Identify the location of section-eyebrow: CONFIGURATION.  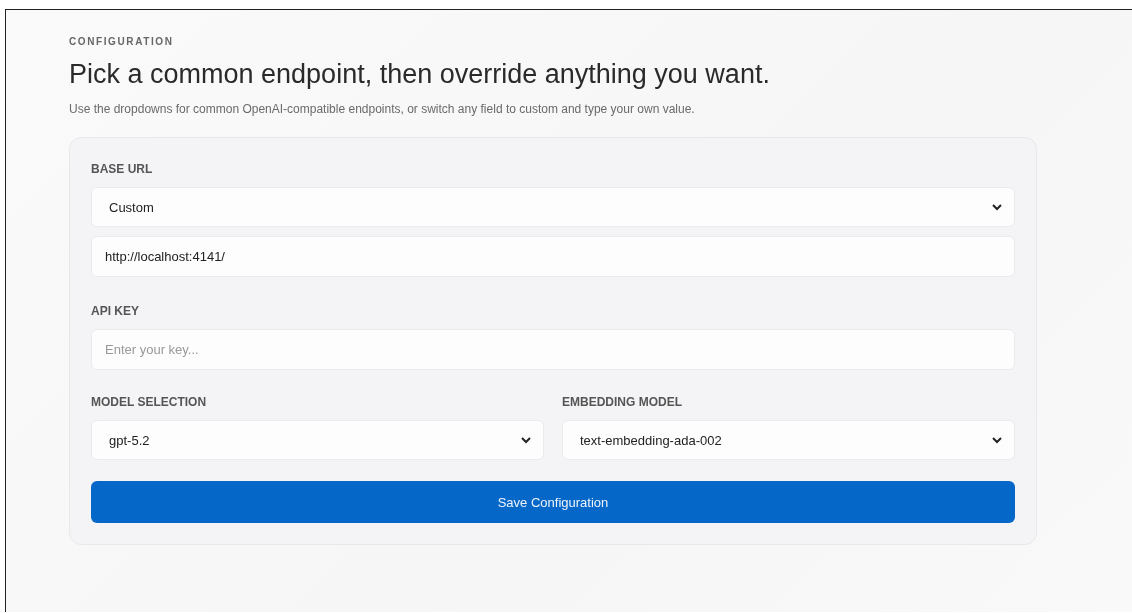
(122, 41).